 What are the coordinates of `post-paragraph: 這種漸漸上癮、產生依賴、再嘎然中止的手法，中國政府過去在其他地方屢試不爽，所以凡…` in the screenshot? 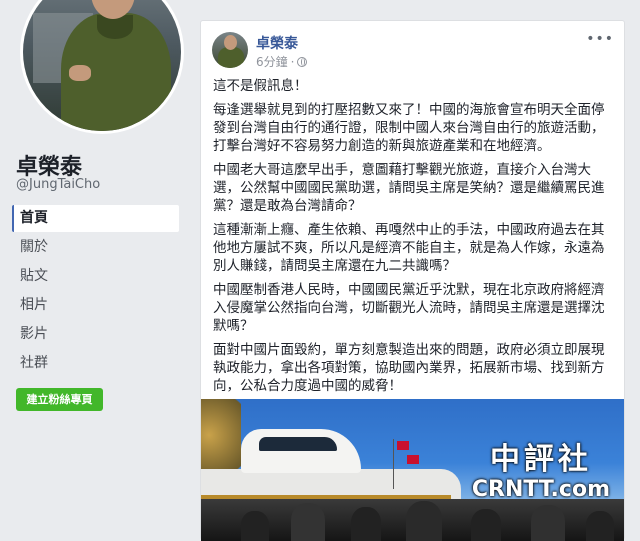 It's located at (409, 248).